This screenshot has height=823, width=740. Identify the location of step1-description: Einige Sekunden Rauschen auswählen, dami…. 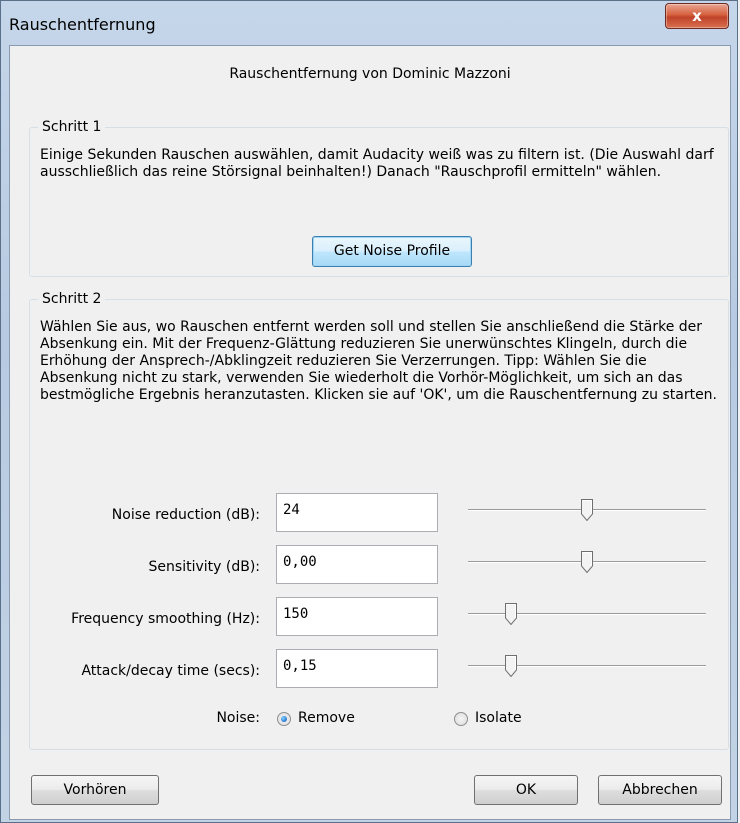
(377, 163).